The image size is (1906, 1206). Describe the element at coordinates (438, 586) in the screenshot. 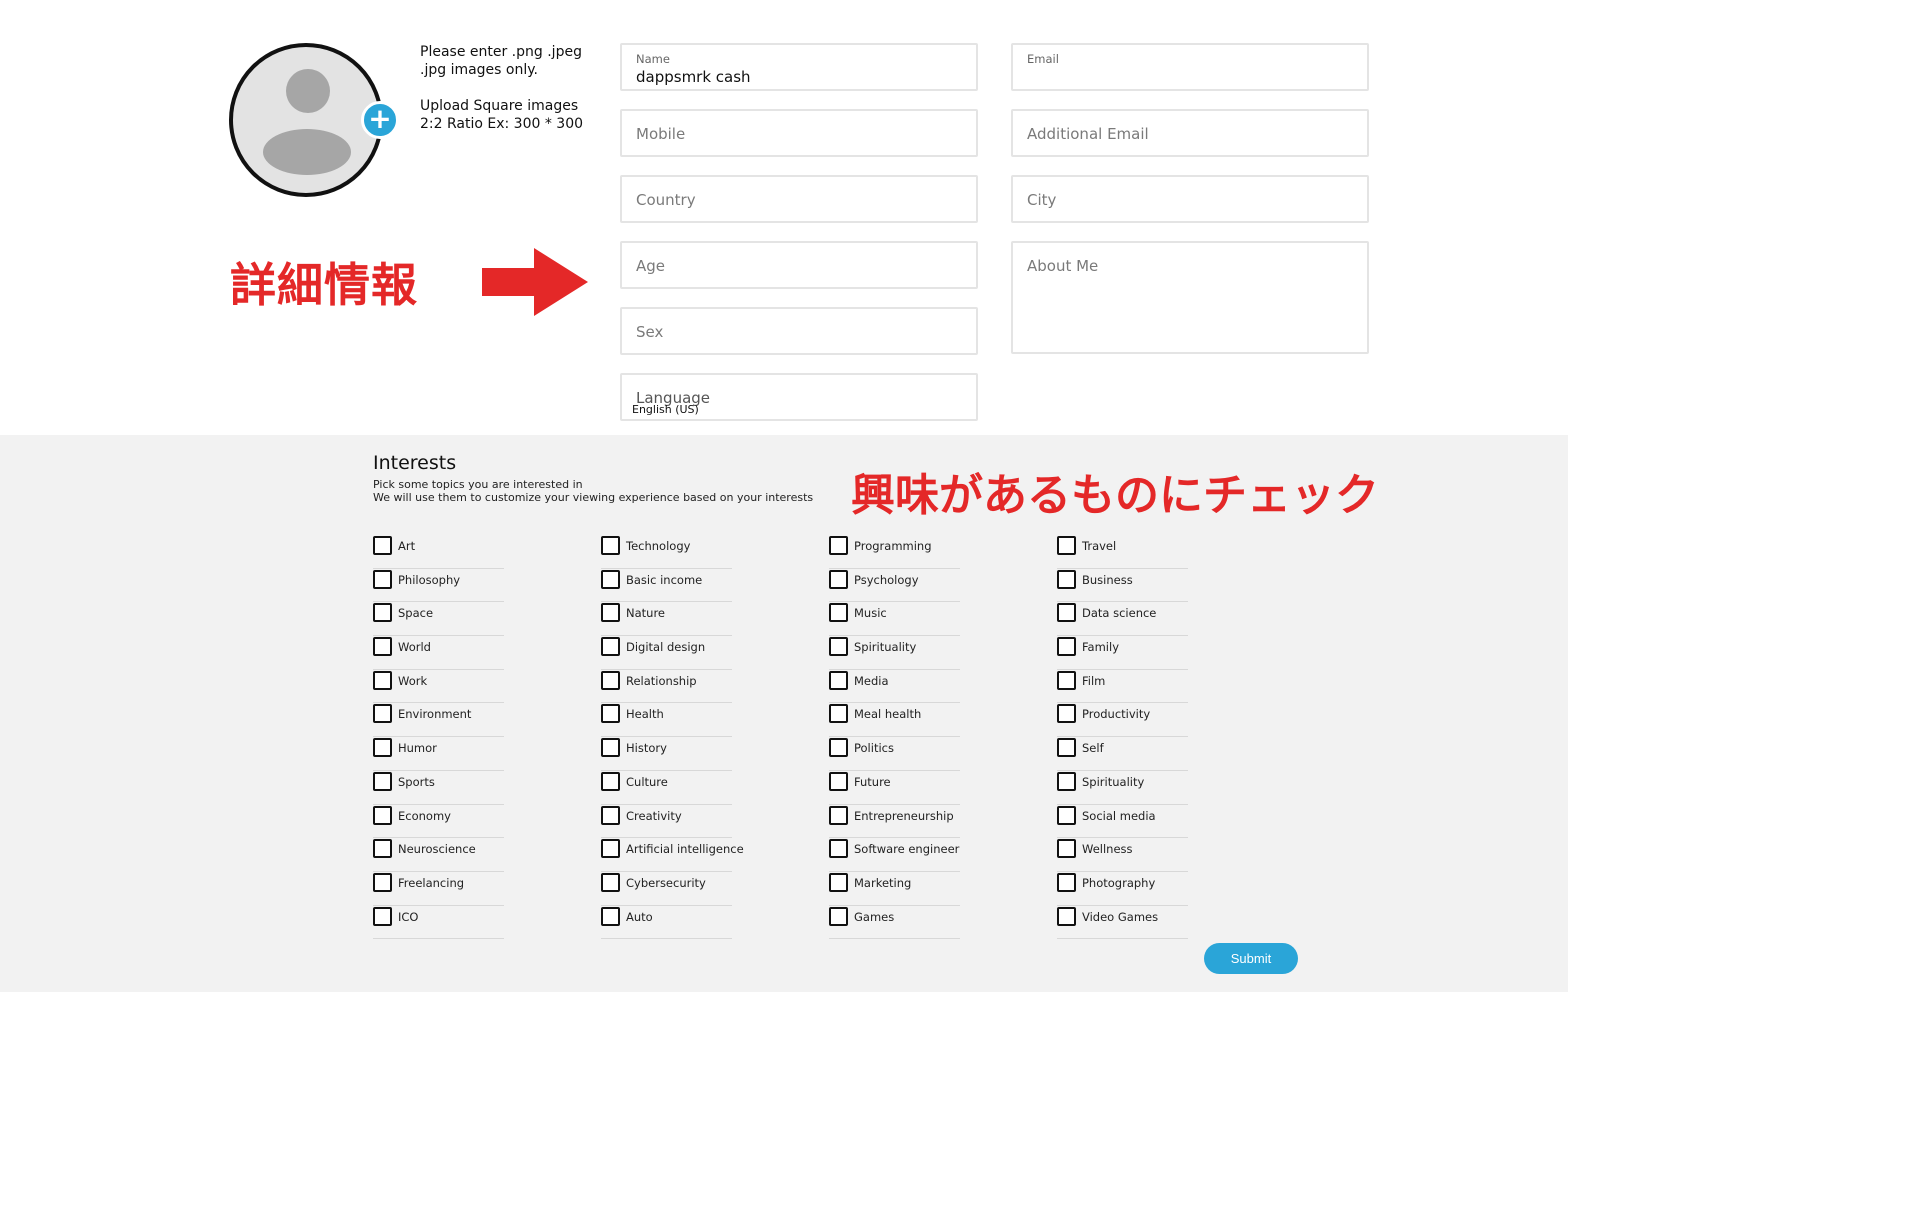

I see `interest-item: Philosophy` at that location.